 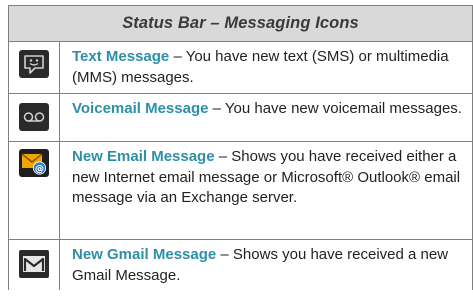 I want to click on row-term: Text Message, so click(x=121, y=56).